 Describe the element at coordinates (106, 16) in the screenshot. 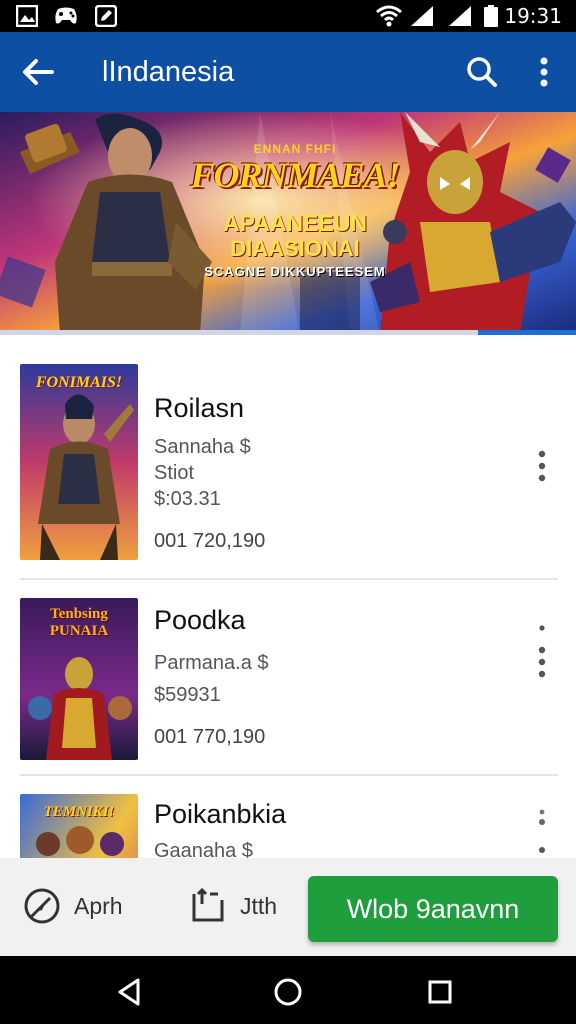

I see `edit-icon` at that location.